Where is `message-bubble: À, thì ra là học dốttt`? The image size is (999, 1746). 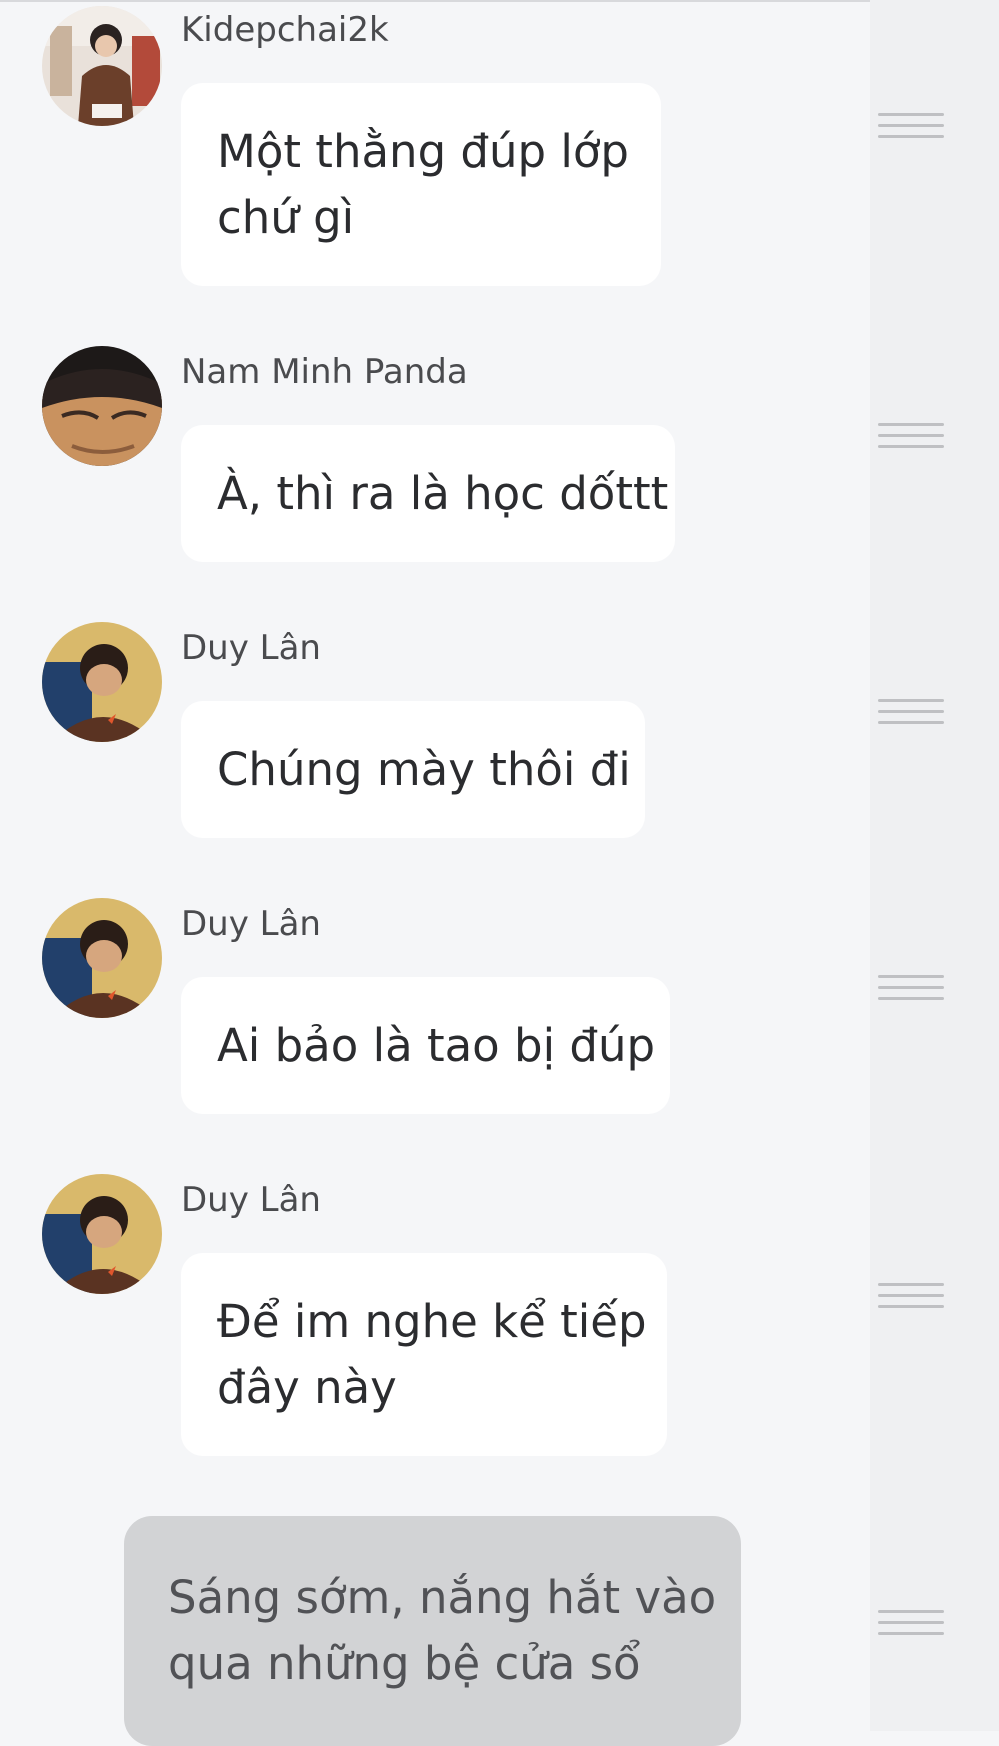
message-bubble: À, thì ra là học dốttt is located at coordinates (428, 493).